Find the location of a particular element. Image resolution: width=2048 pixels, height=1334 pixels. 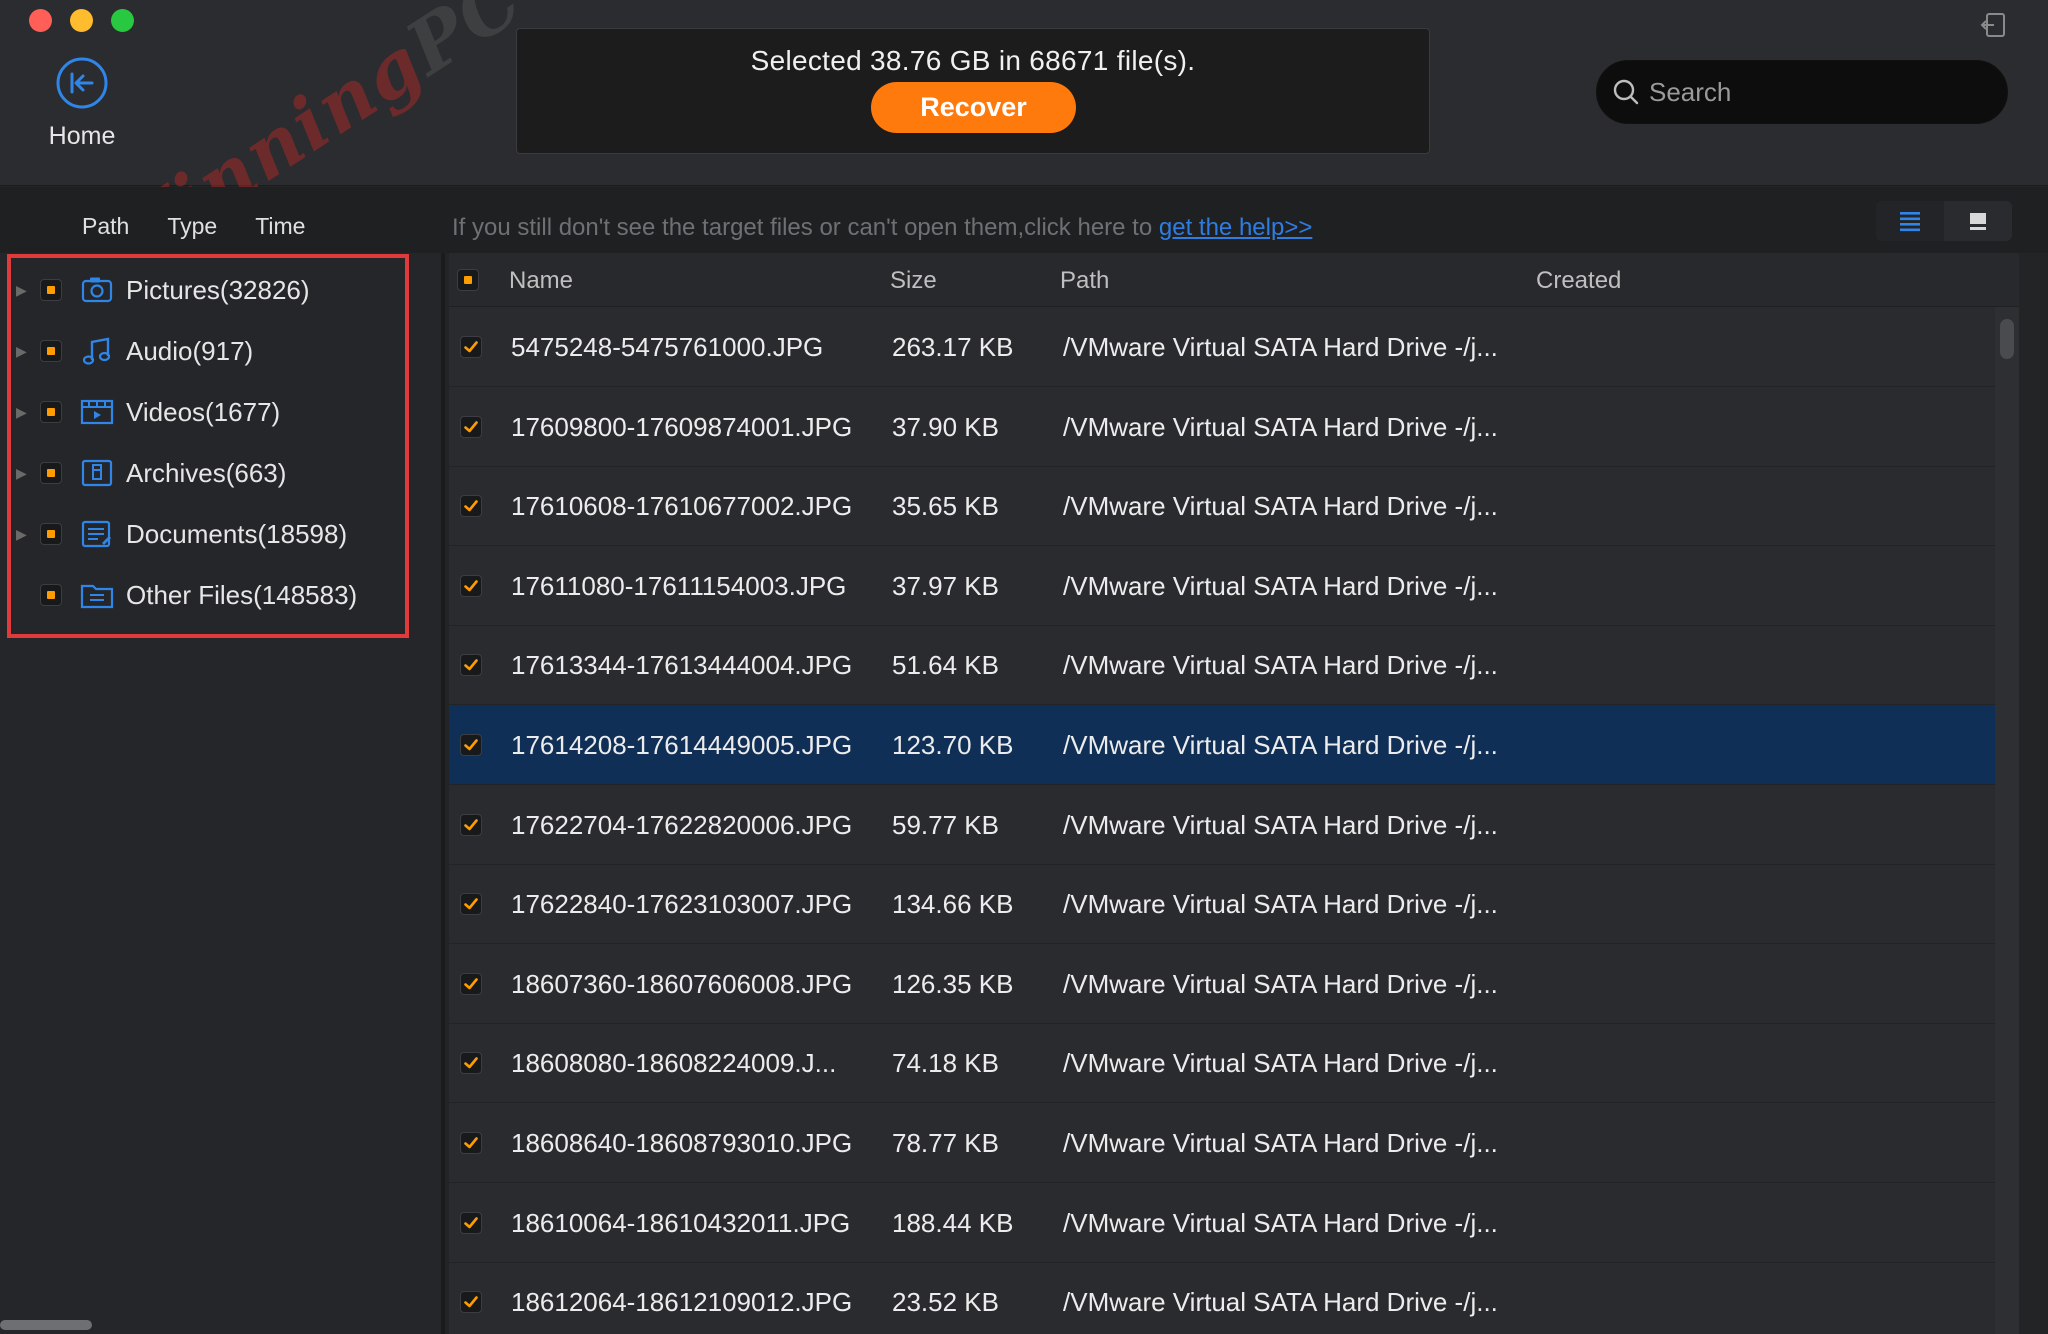

category-other-files: Other Files(148583) is located at coordinates (220, 595).